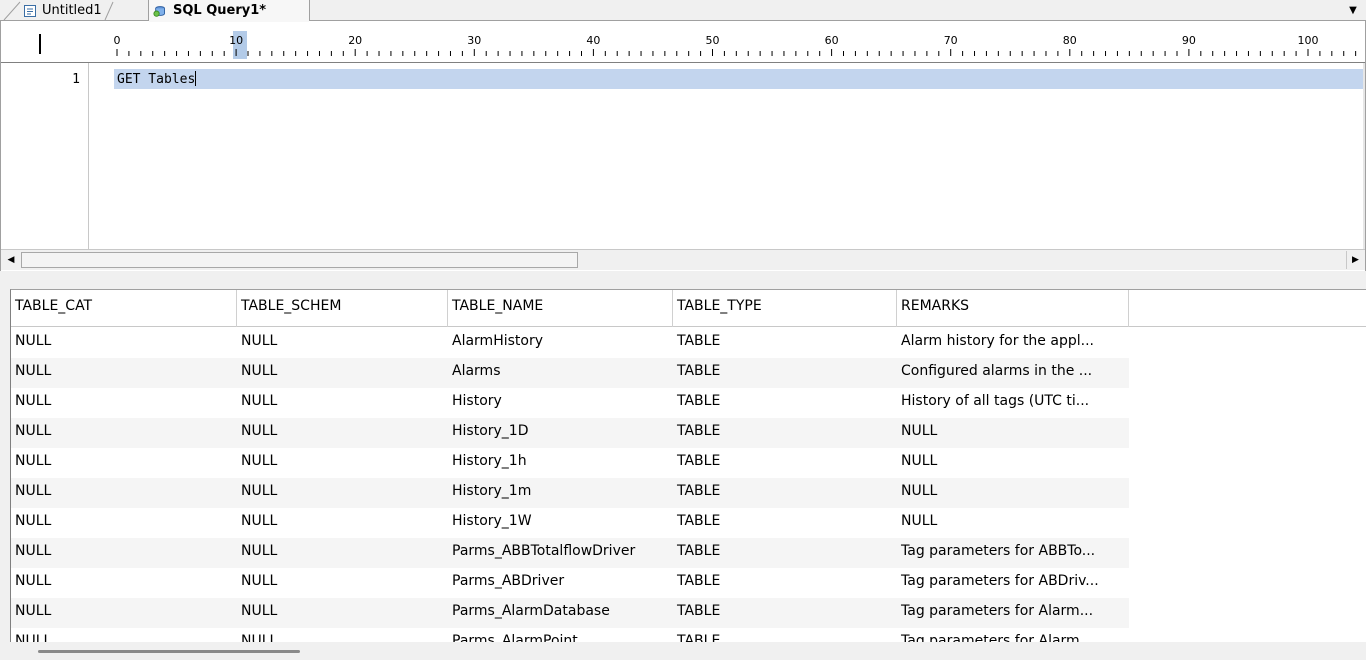 The image size is (1366, 660). Describe the element at coordinates (560, 373) in the screenshot. I see `cell-table-name: Alarms` at that location.